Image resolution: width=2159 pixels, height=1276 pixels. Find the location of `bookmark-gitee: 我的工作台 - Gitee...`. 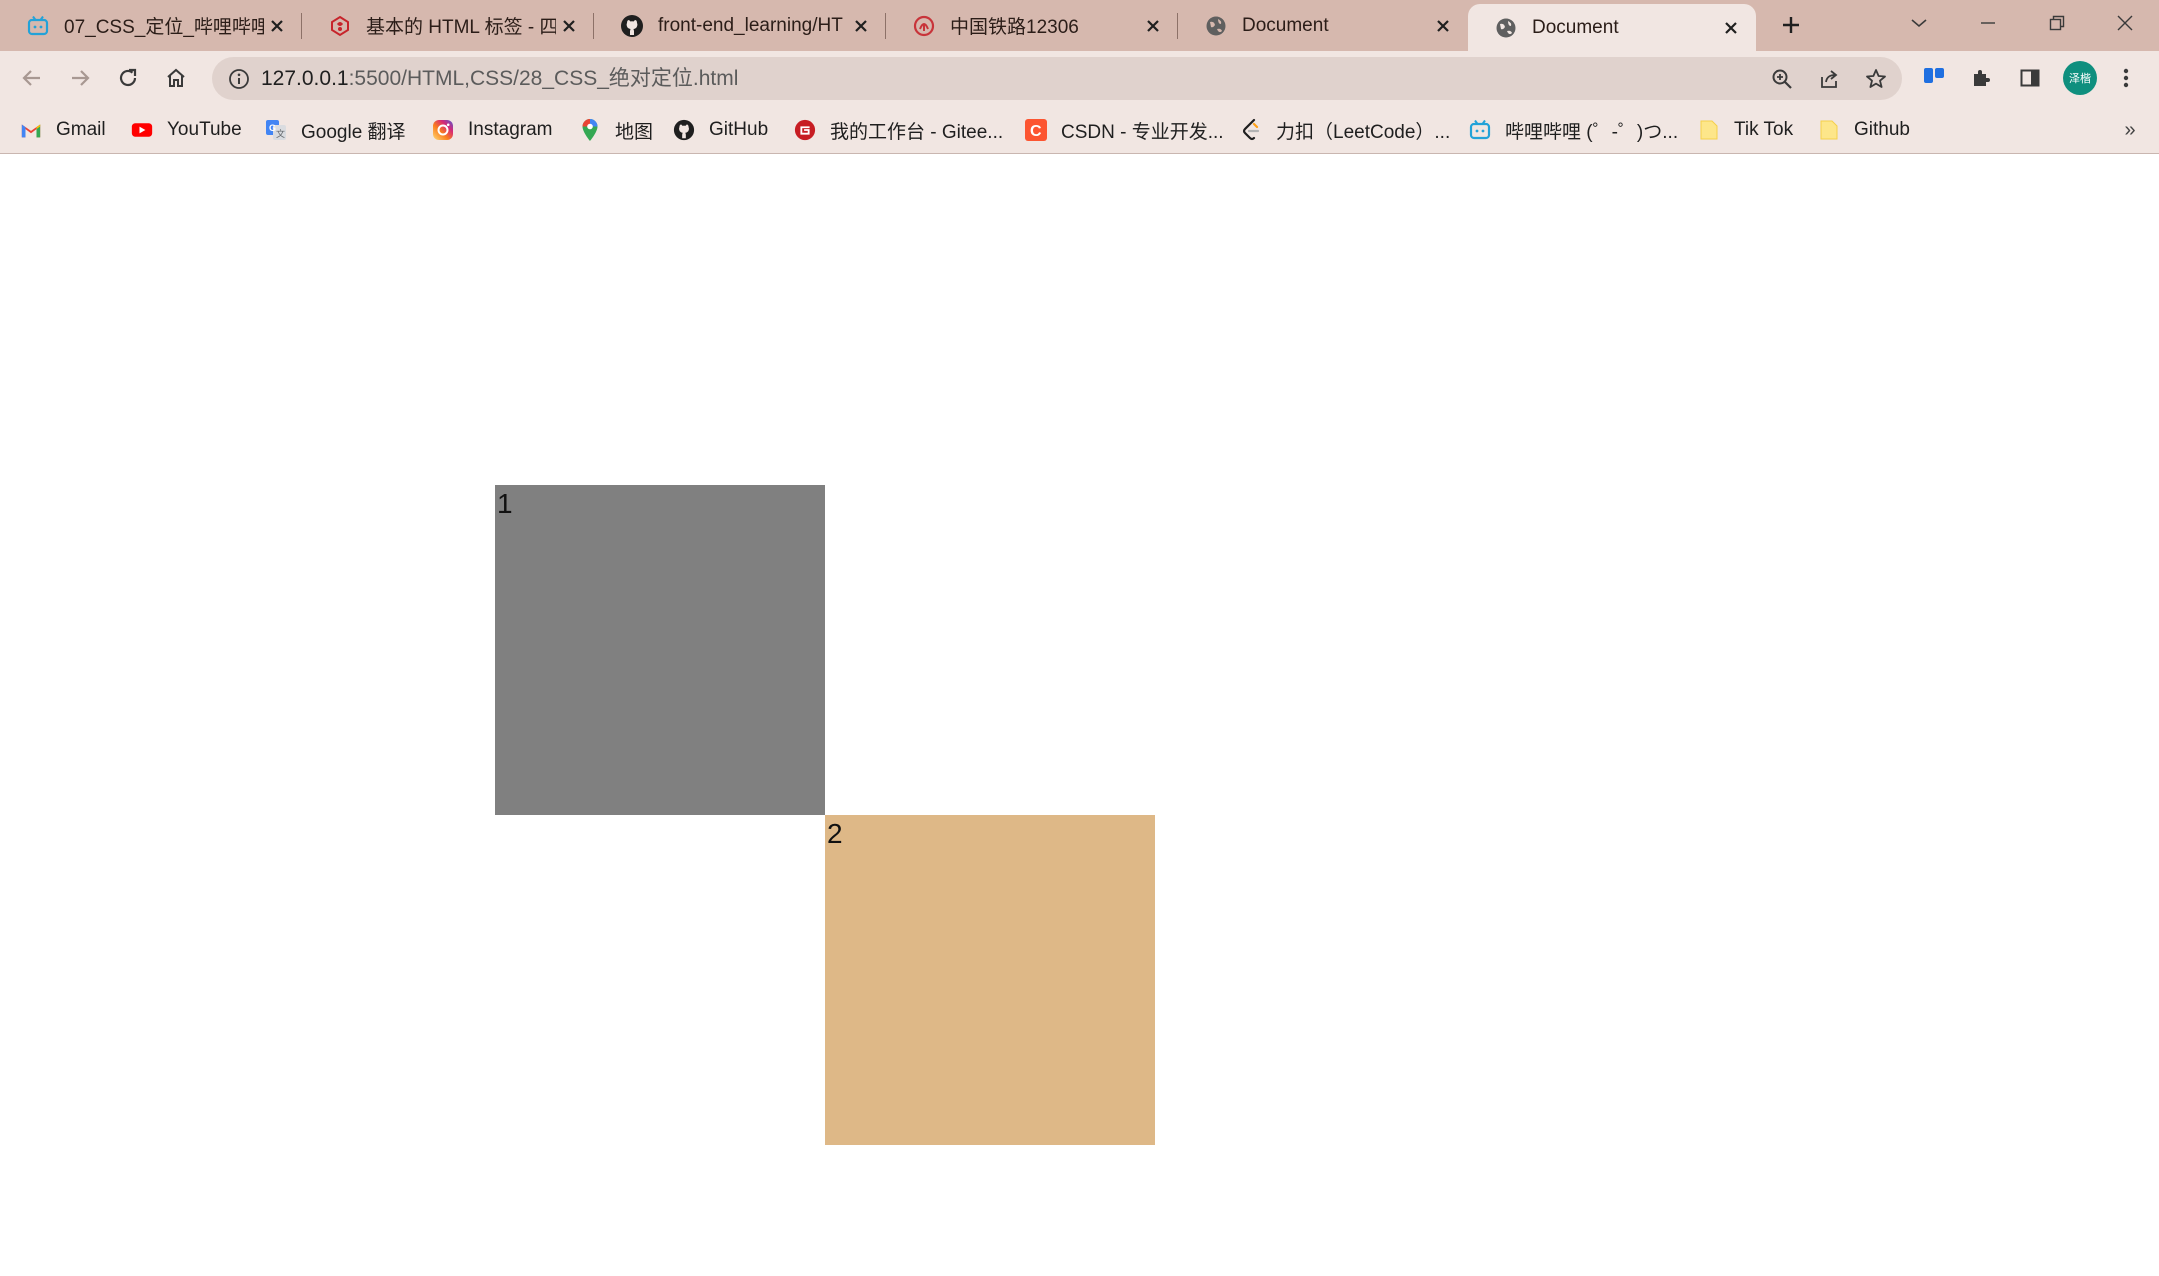

bookmark-gitee: 我的工作台 - Gitee... is located at coordinates (898, 130).